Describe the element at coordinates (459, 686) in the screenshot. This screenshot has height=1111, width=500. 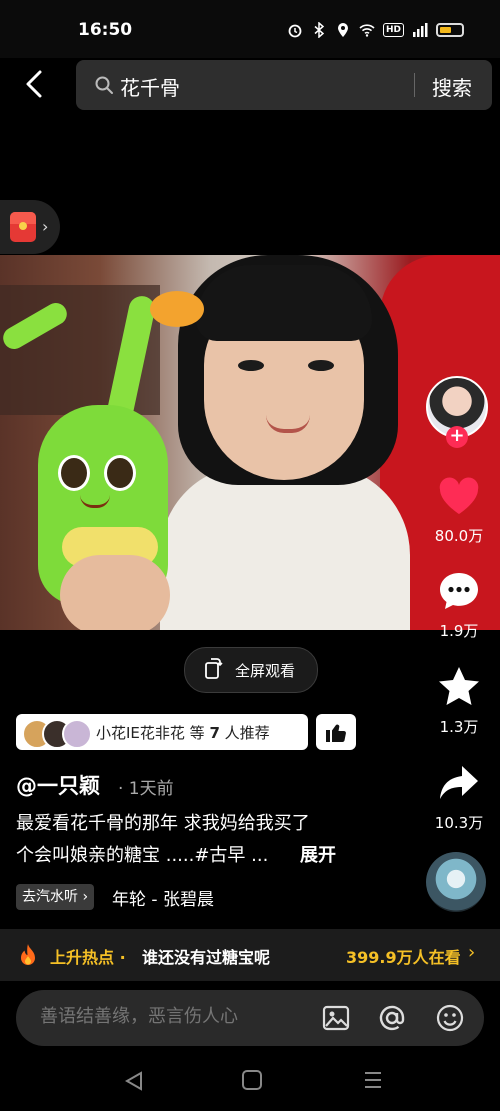
I see `star-icon` at that location.